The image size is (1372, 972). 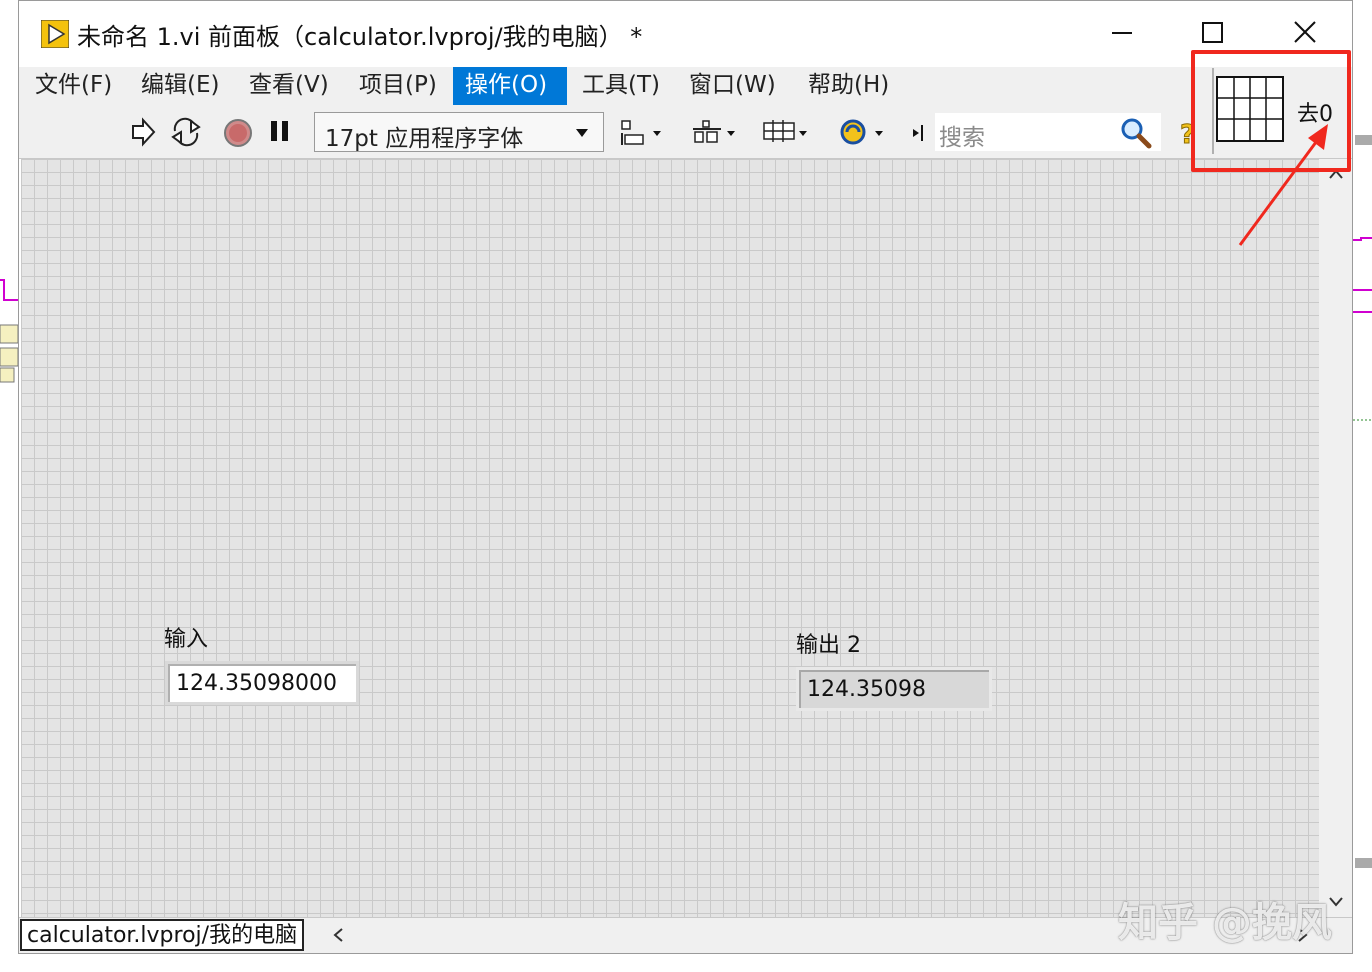 What do you see at coordinates (55, 34) in the screenshot?
I see `labview-icon` at bounding box center [55, 34].